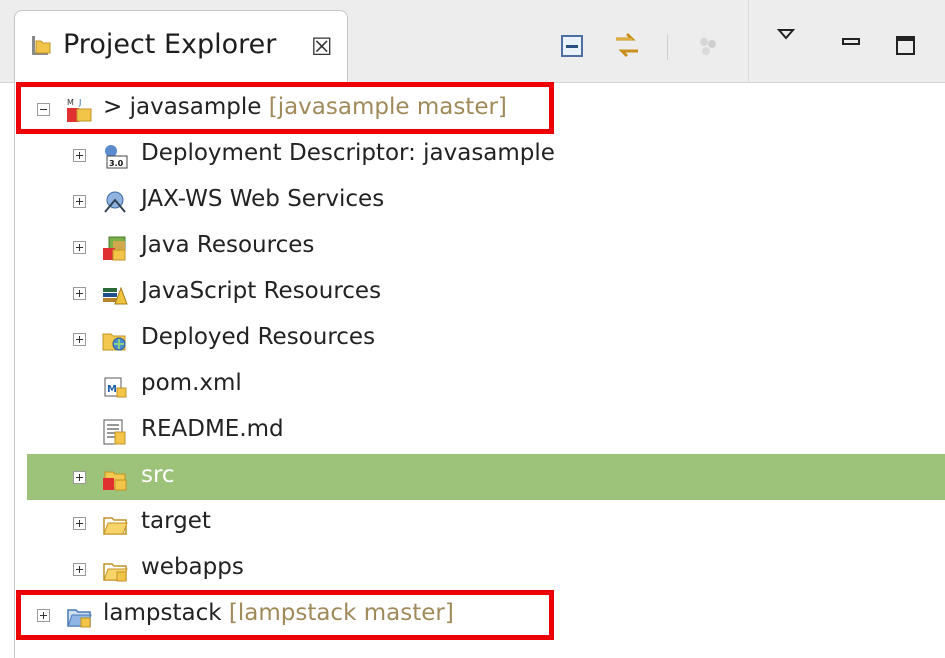 This screenshot has height=658, width=945. What do you see at coordinates (748, 41) in the screenshot?
I see `toolbar-divider` at bounding box center [748, 41].